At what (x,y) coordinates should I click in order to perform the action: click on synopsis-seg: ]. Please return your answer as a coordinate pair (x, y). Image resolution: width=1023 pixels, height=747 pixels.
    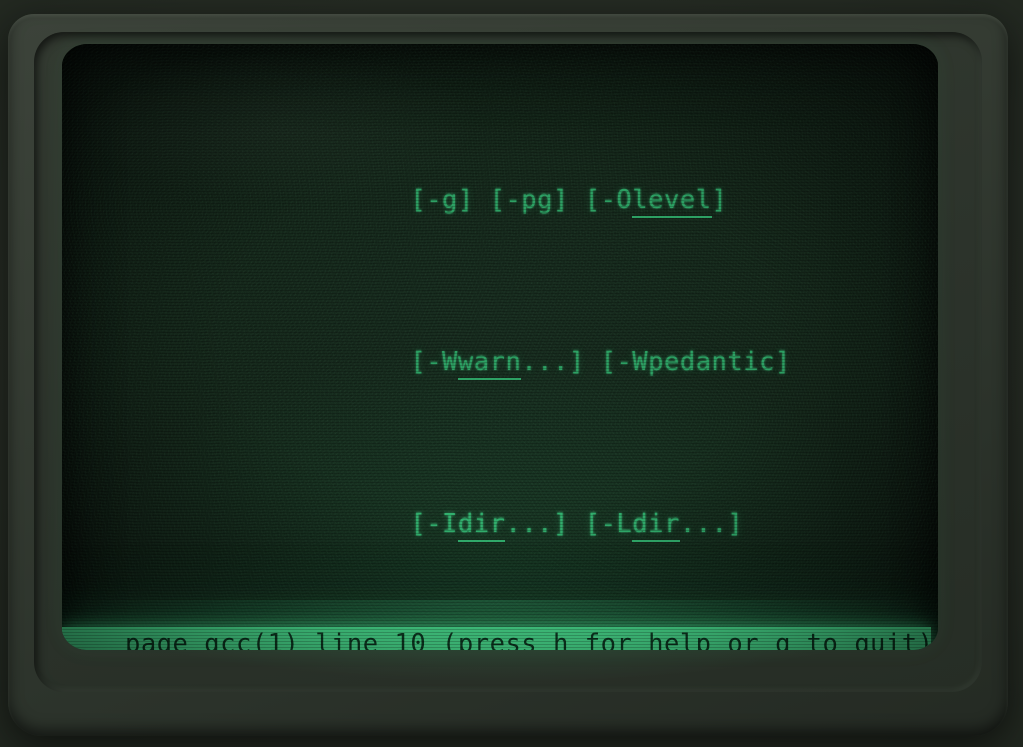
    Looking at the image, I should click on (719, 199).